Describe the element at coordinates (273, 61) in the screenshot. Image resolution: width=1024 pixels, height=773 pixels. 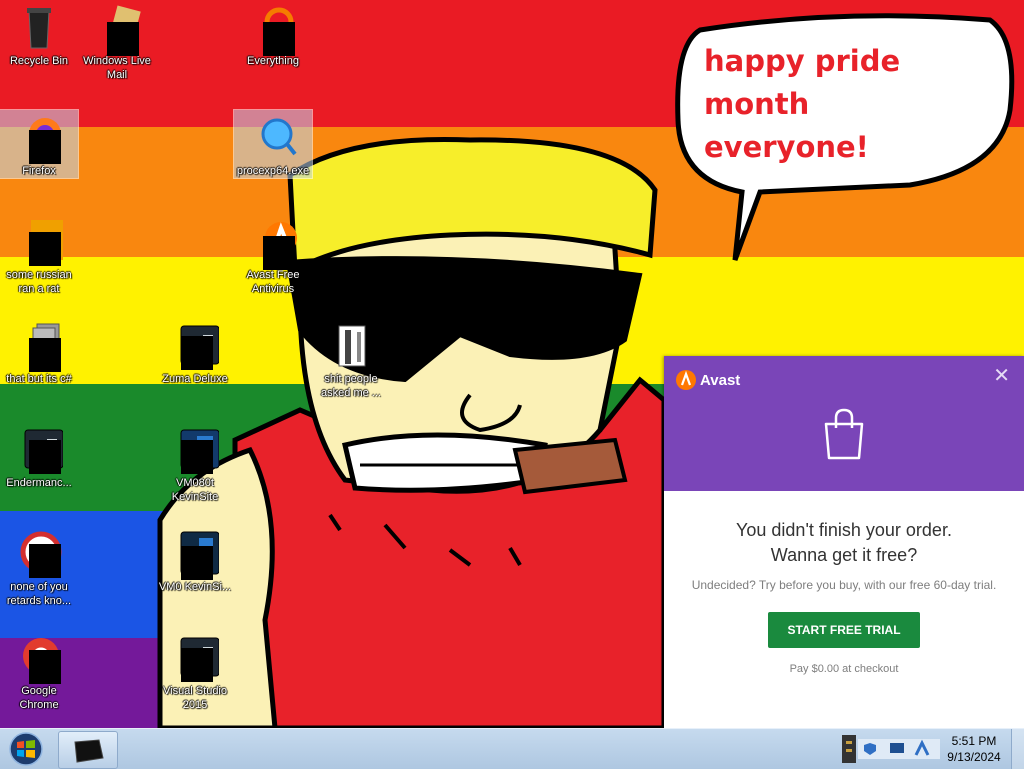
I see `desktop-icon-label: Everything` at that location.